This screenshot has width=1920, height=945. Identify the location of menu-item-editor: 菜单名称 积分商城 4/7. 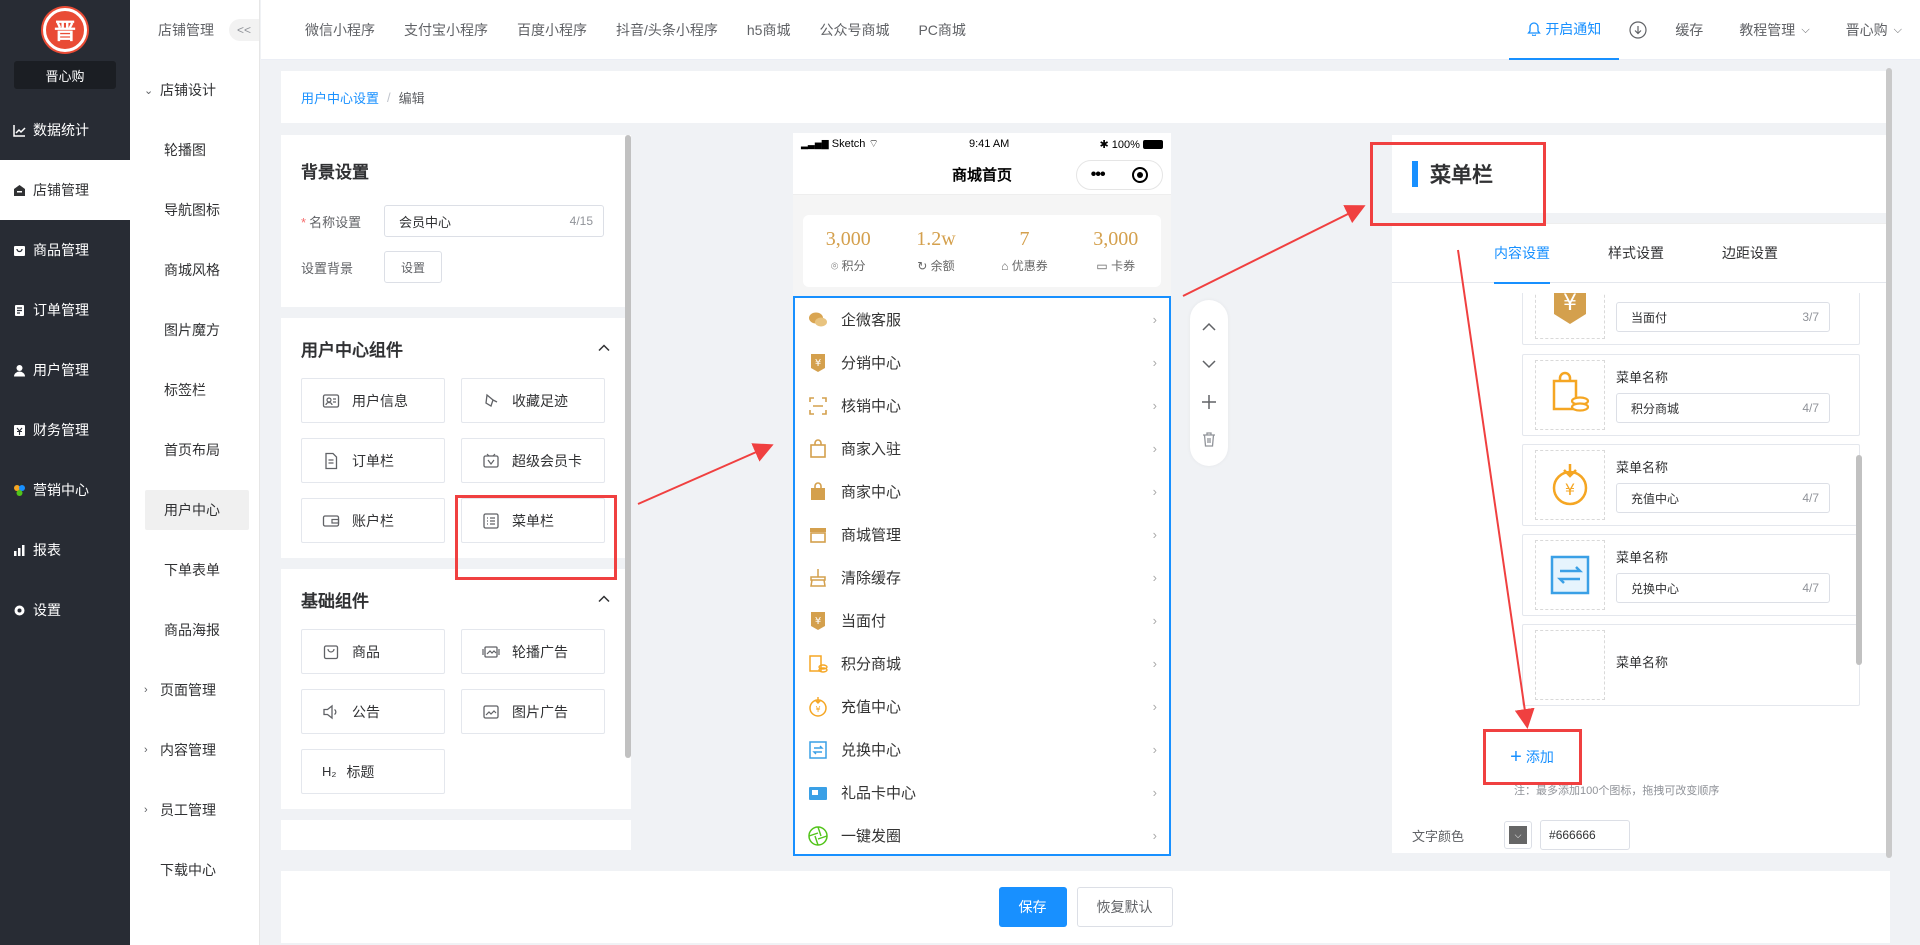
(1691, 395).